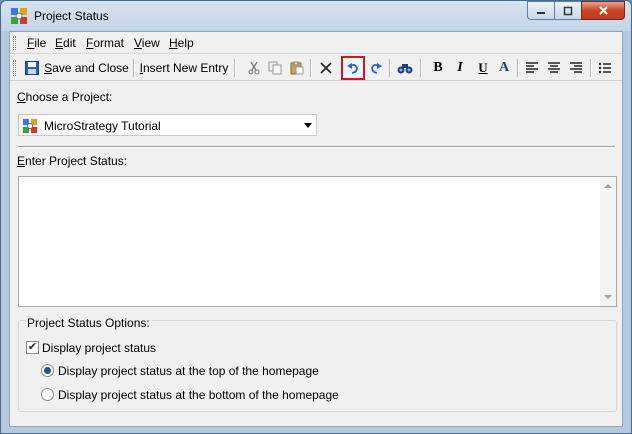 The width and height of the screenshot is (632, 434). What do you see at coordinates (316, 43) in the screenshot?
I see `menu-bar: File Edit Format View Help` at bounding box center [316, 43].